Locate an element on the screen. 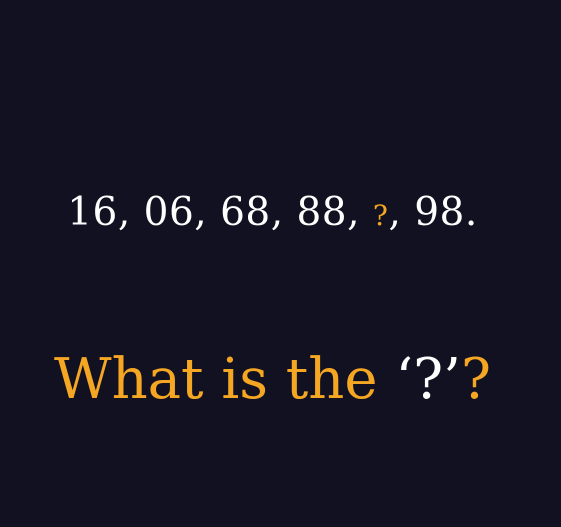  question-text: What is the ‘?’? is located at coordinates (276, 380).